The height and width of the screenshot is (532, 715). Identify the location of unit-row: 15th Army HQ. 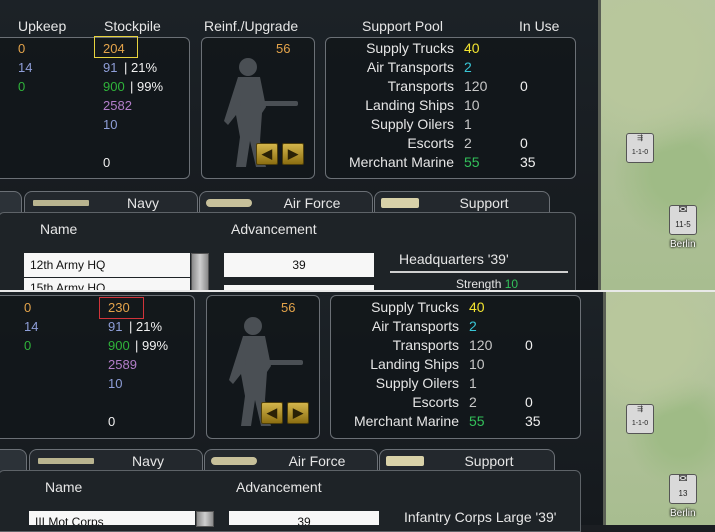
(107, 284).